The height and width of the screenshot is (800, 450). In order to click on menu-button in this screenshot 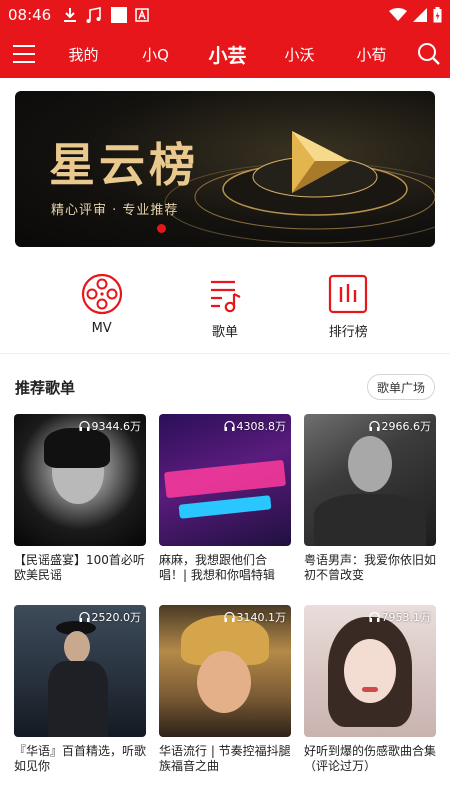, I will do `click(24, 54)`.